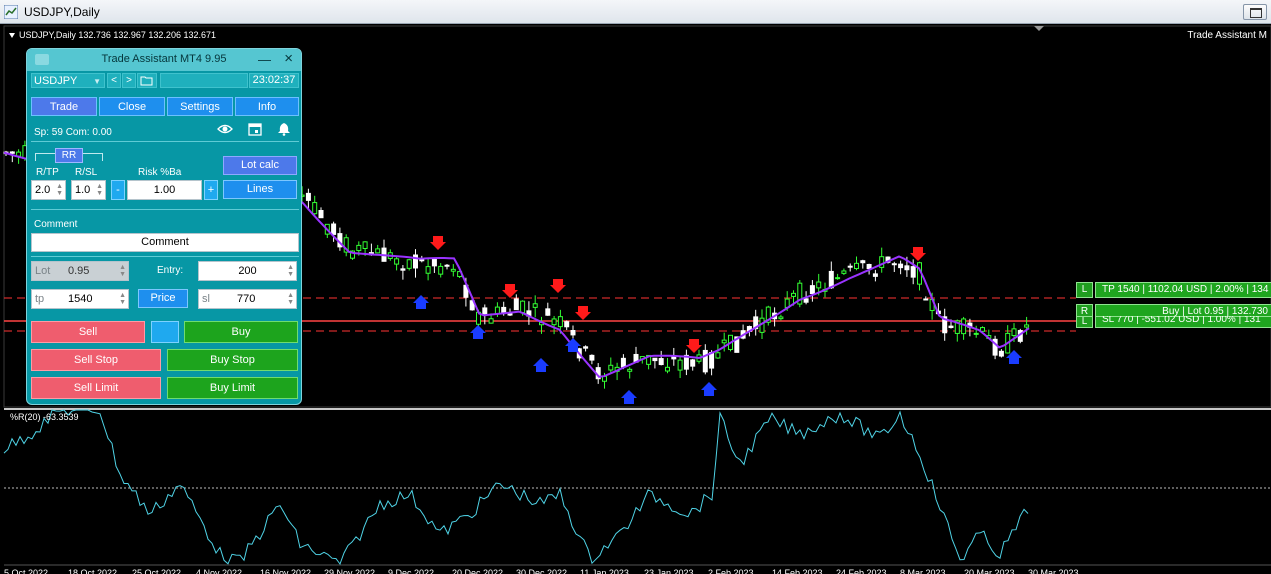 The width and height of the screenshot is (1271, 574). I want to click on tp-level-tag: L, so click(1084, 290).